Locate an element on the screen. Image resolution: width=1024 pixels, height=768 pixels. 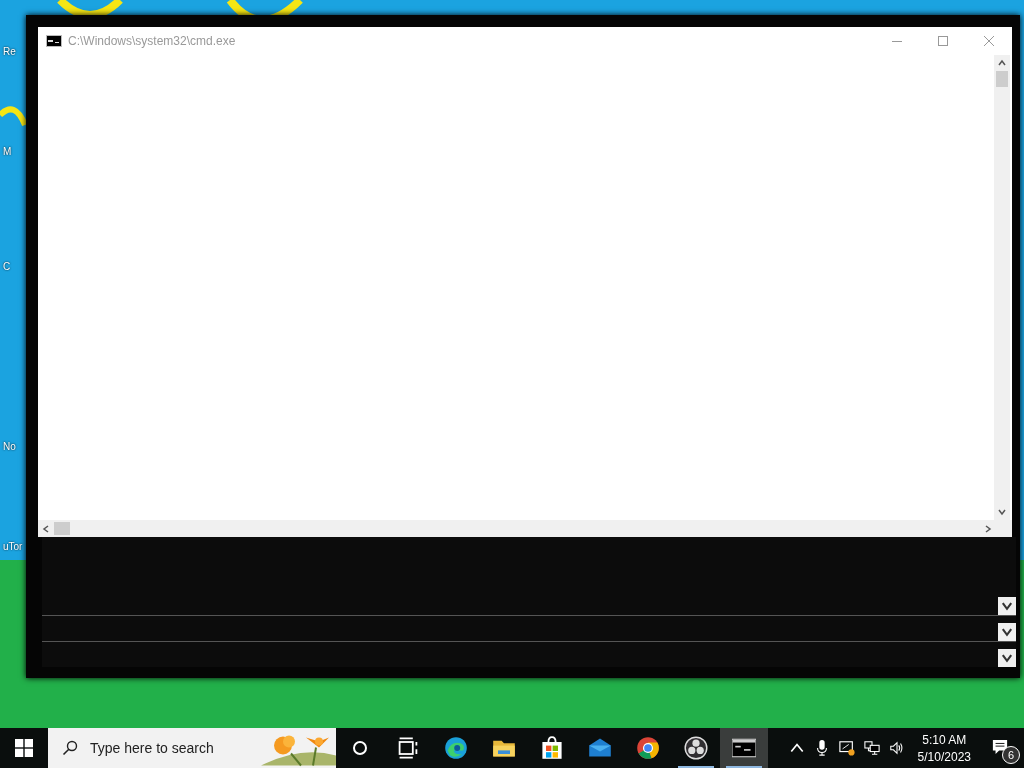
window-title: C:\Windows\system32\cmd.exe is located at coordinates (152, 41).